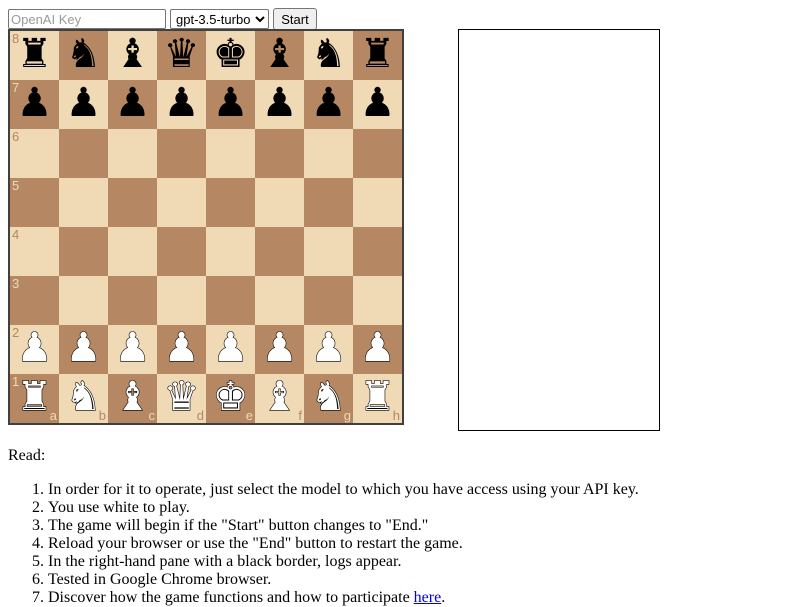  I want to click on square-g3, so click(328, 300).